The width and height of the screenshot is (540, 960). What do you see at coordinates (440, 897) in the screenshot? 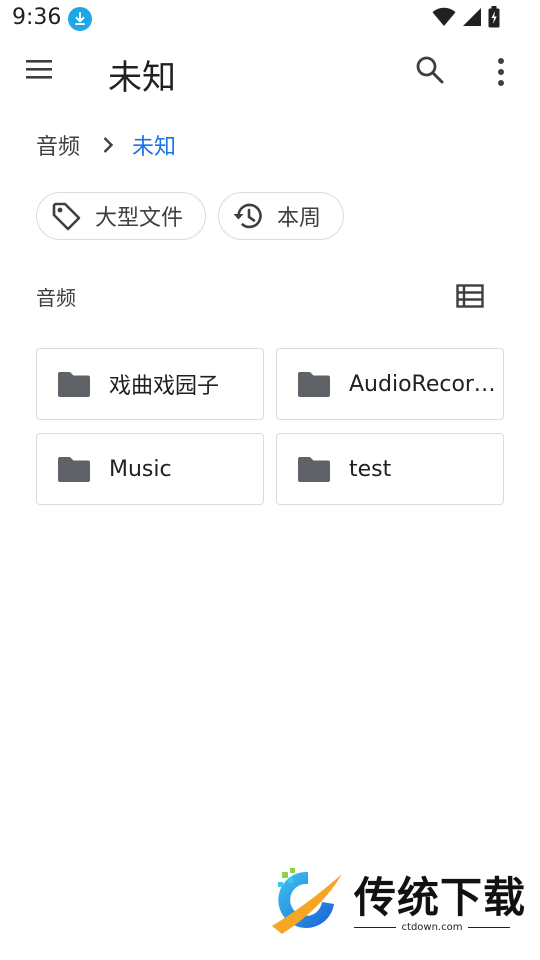
I see `watermark-title: 传统下载` at bounding box center [440, 897].